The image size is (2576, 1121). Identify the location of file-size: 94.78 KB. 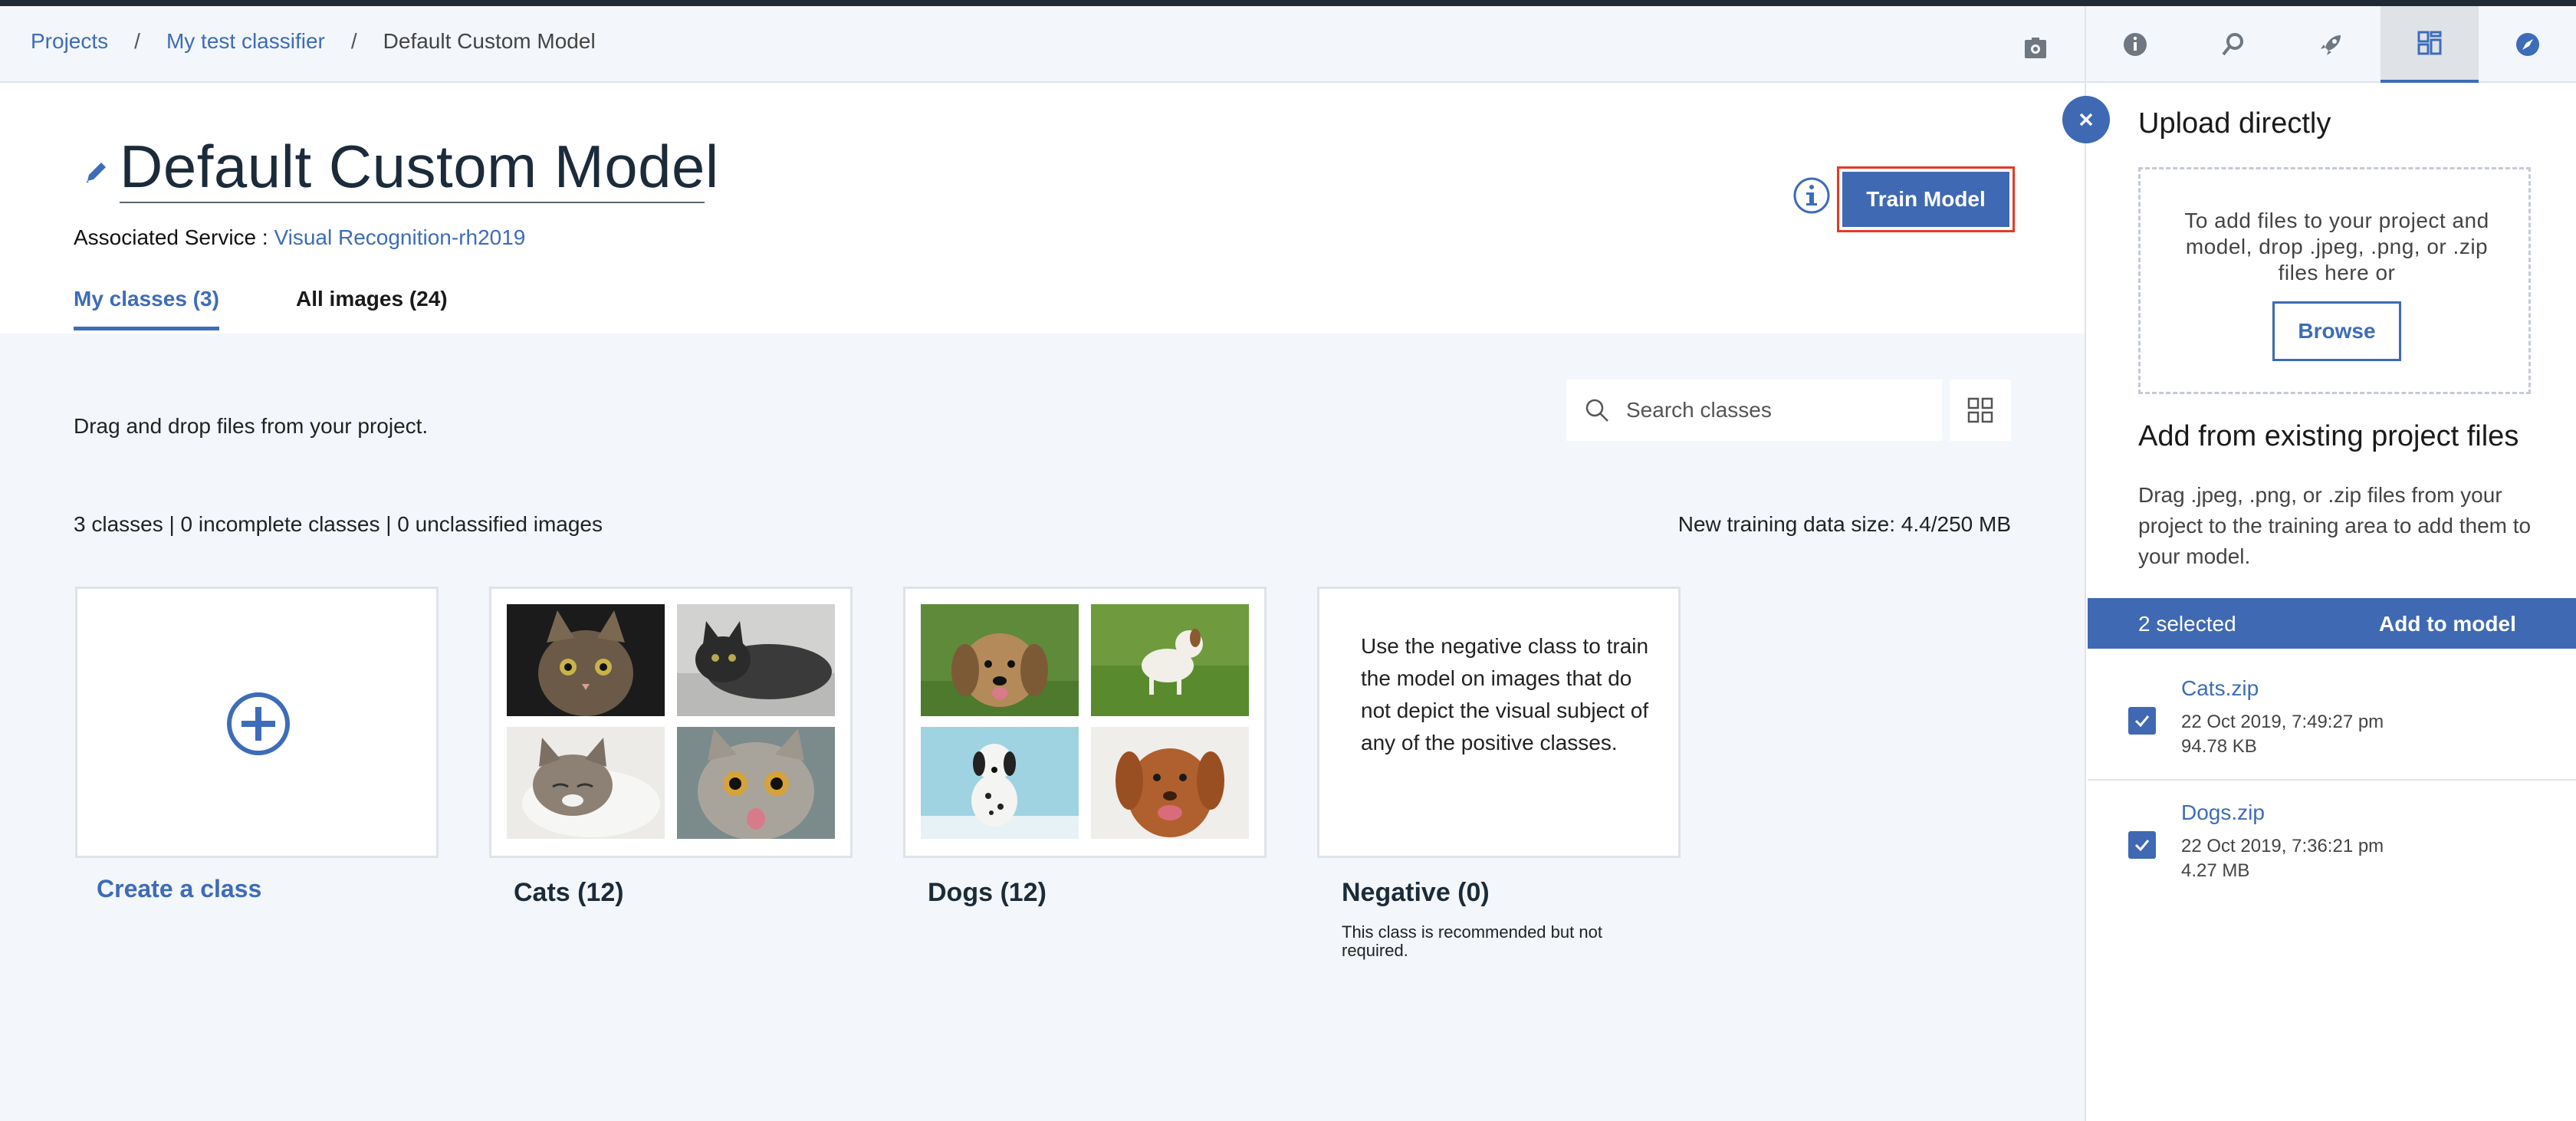
(2219, 746).